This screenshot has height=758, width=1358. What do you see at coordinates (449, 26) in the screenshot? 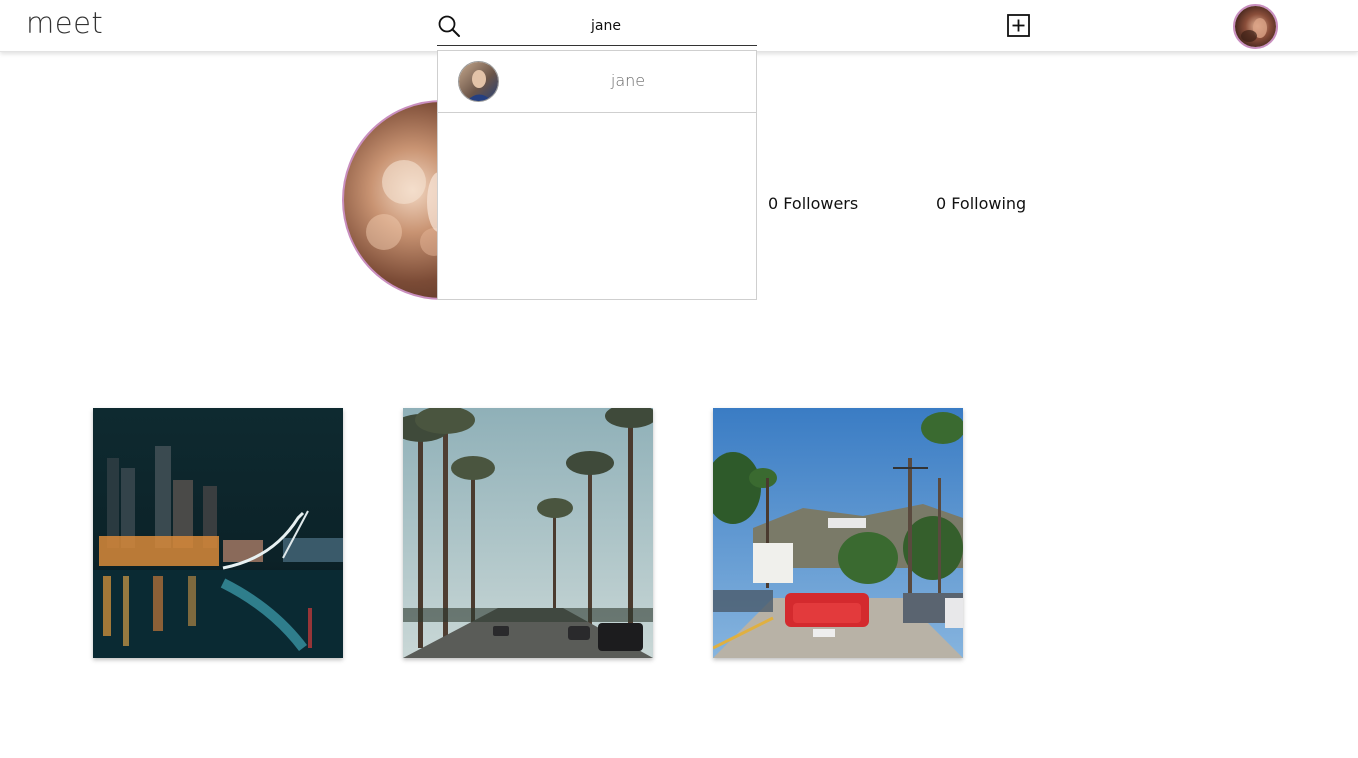
I see `search-icon` at bounding box center [449, 26].